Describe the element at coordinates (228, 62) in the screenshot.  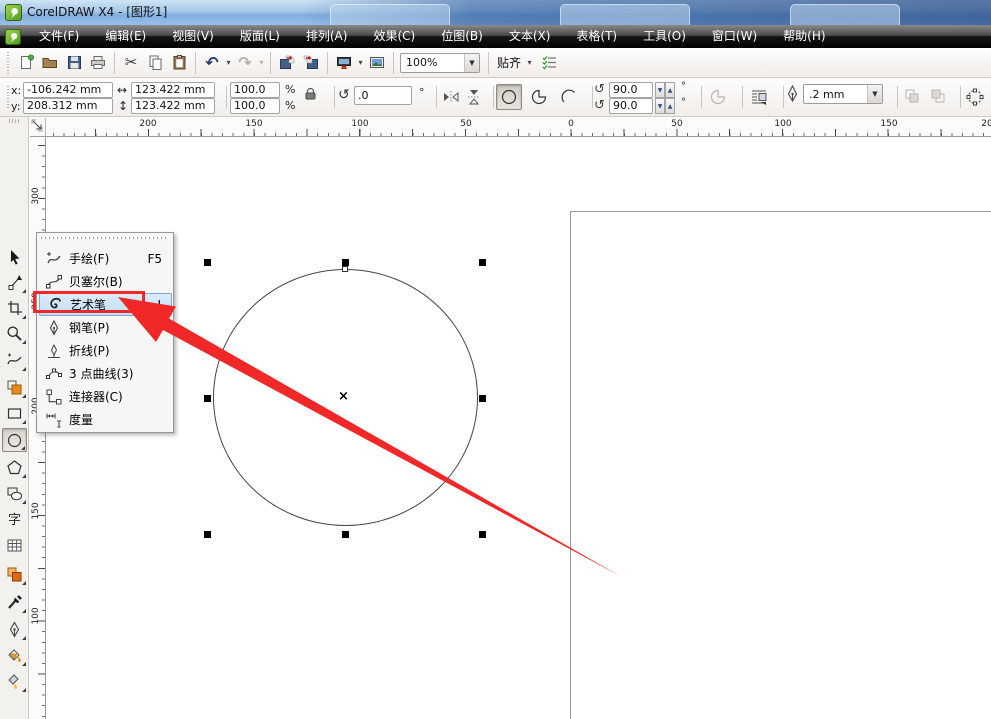
I see `undo-dropdown-arrow: ▾` at that location.